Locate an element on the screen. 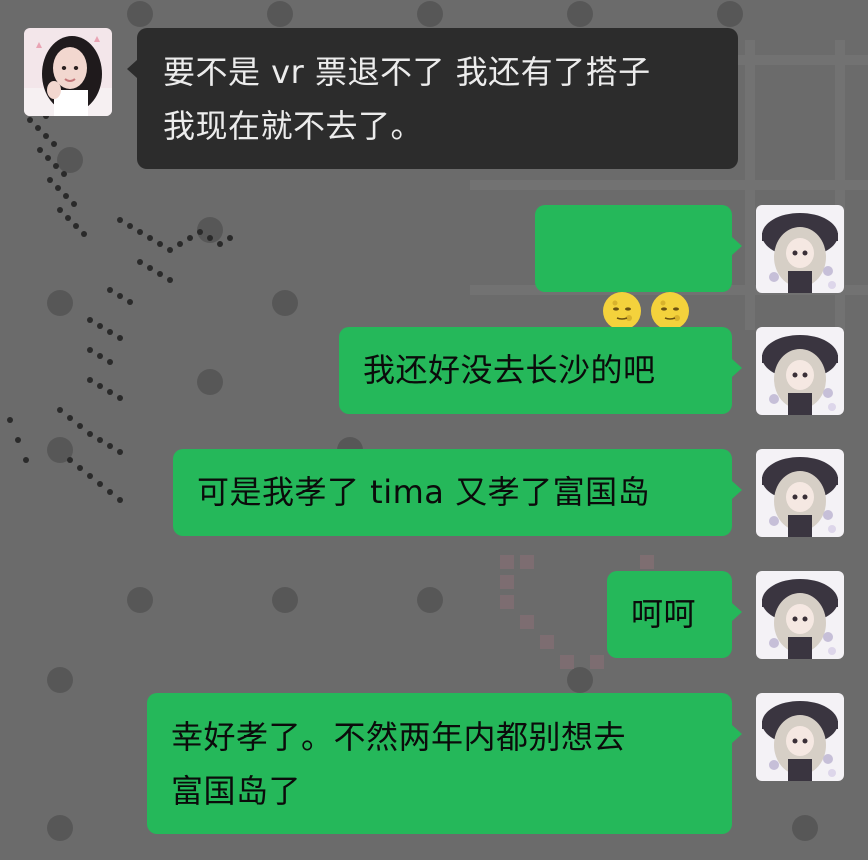 The height and width of the screenshot is (860, 868). message-bubble is located at coordinates (633, 294).